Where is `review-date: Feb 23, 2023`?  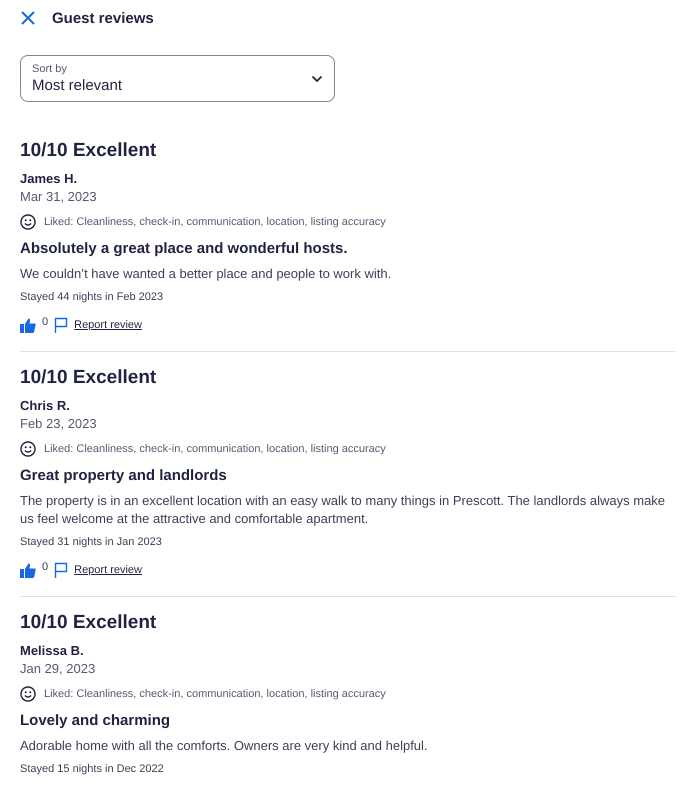 review-date: Feb 23, 2023 is located at coordinates (59, 423).